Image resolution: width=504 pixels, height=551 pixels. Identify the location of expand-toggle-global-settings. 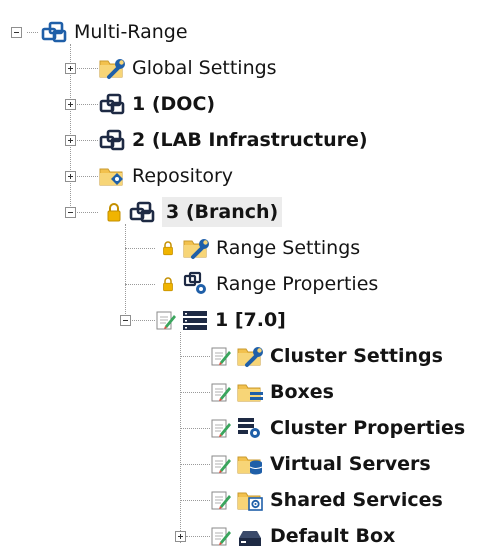
(70, 68).